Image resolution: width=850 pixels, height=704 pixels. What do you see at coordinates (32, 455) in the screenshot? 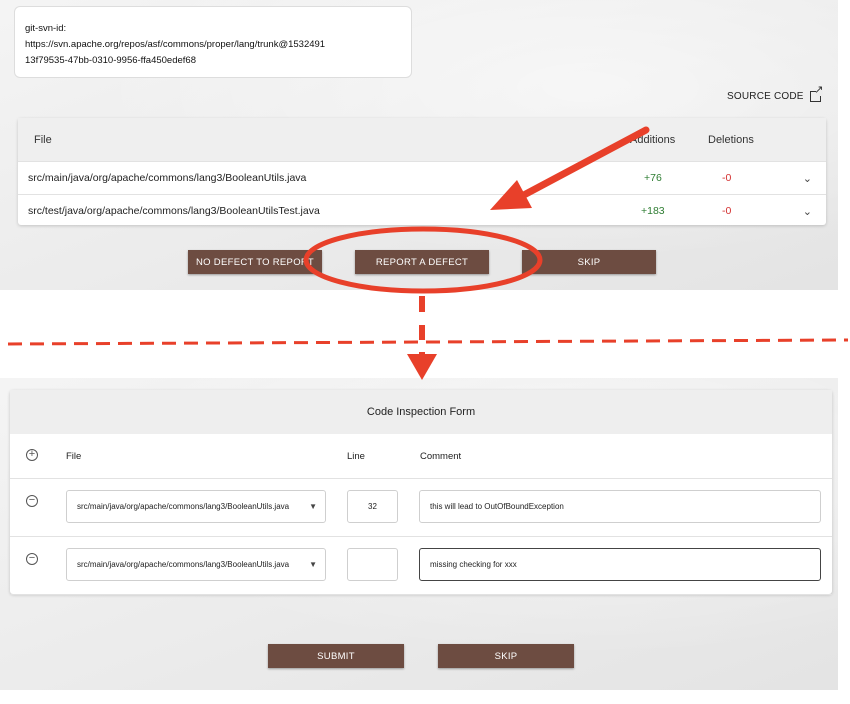
I see `add-circle-icon: +` at bounding box center [32, 455].